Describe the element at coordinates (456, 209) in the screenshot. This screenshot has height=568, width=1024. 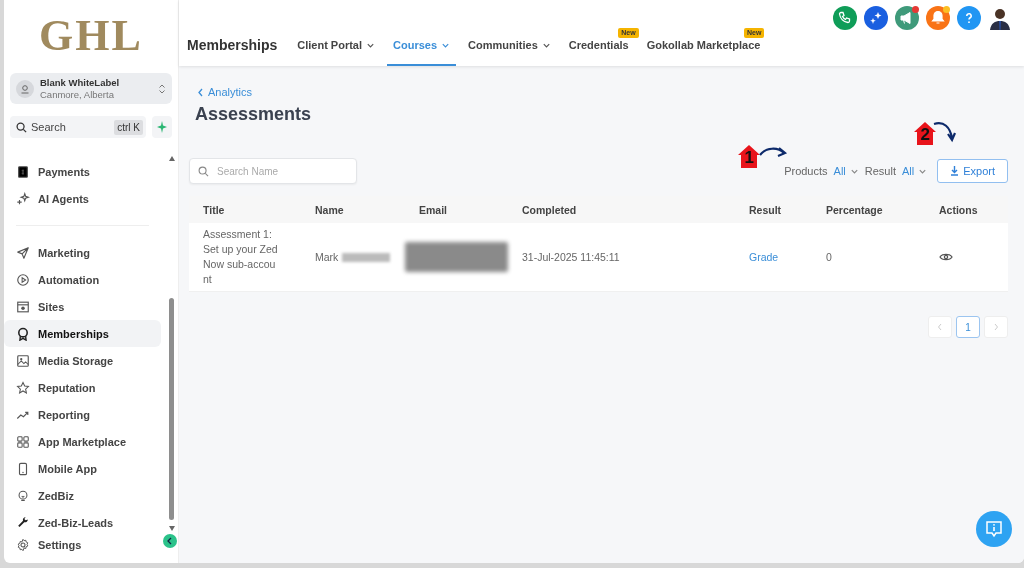
I see `column-header: Email` at that location.